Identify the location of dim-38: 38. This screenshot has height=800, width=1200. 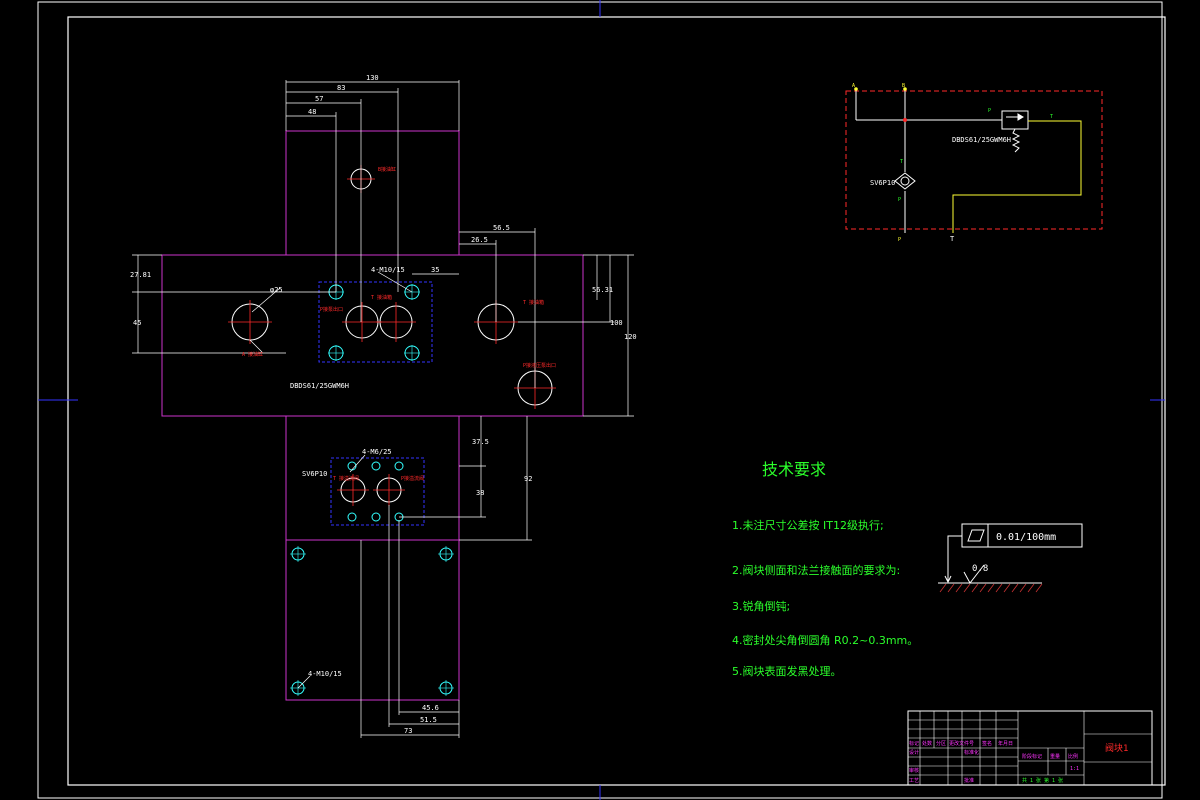
(480, 493).